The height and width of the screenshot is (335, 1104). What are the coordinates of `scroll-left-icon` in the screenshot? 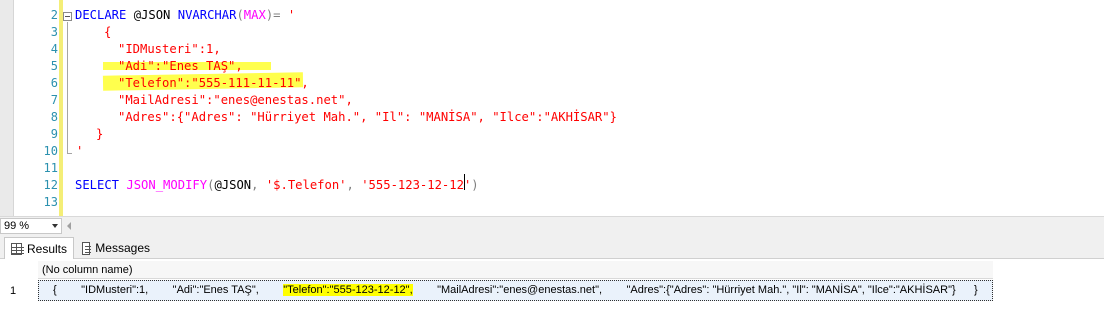 It's located at (69, 226).